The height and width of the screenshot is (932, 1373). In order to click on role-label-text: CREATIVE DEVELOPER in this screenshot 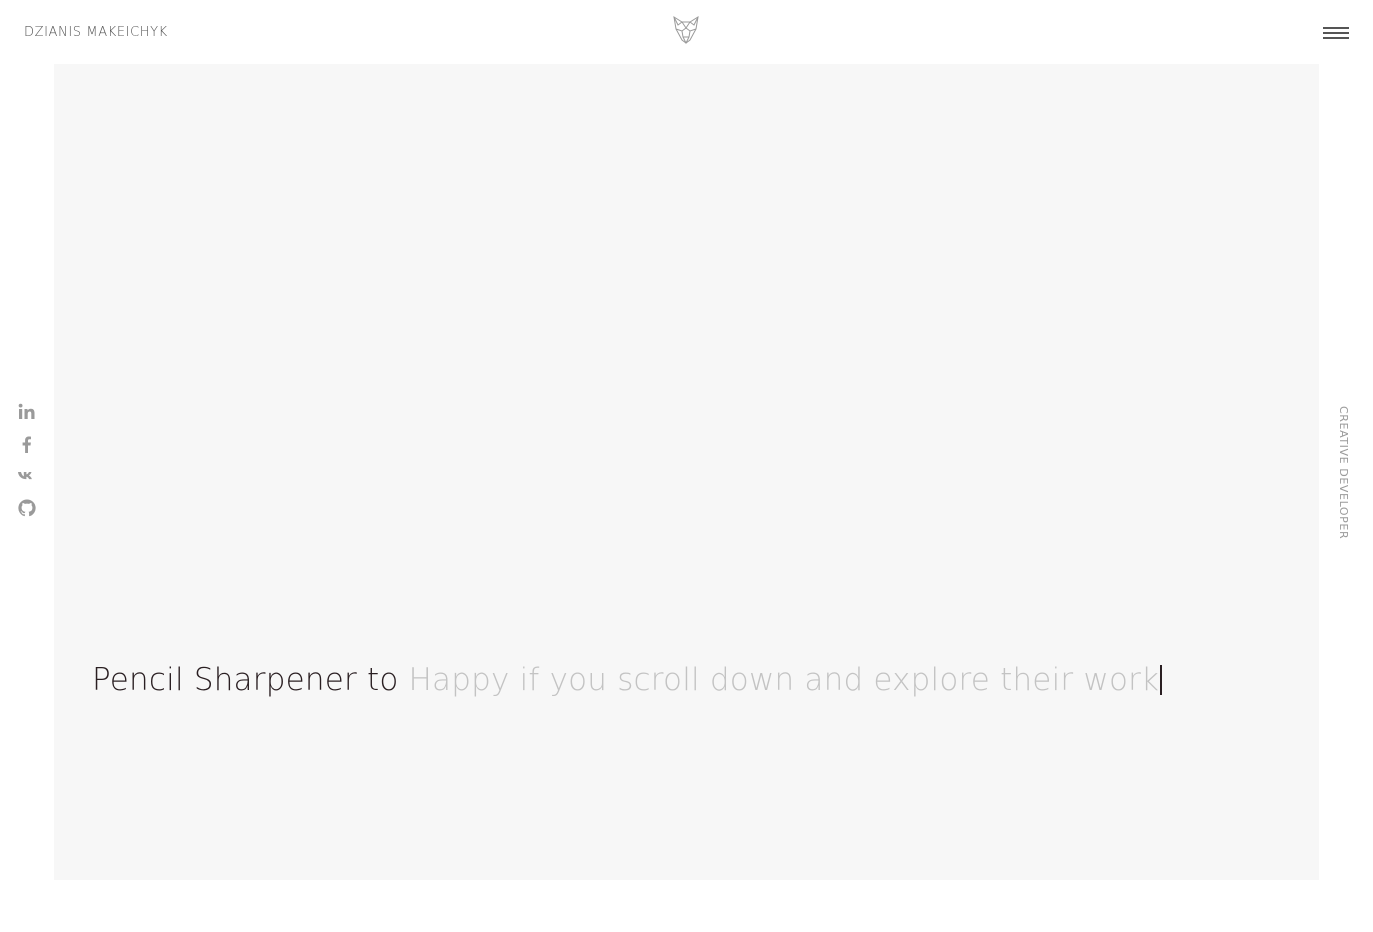, I will do `click(1343, 473)`.